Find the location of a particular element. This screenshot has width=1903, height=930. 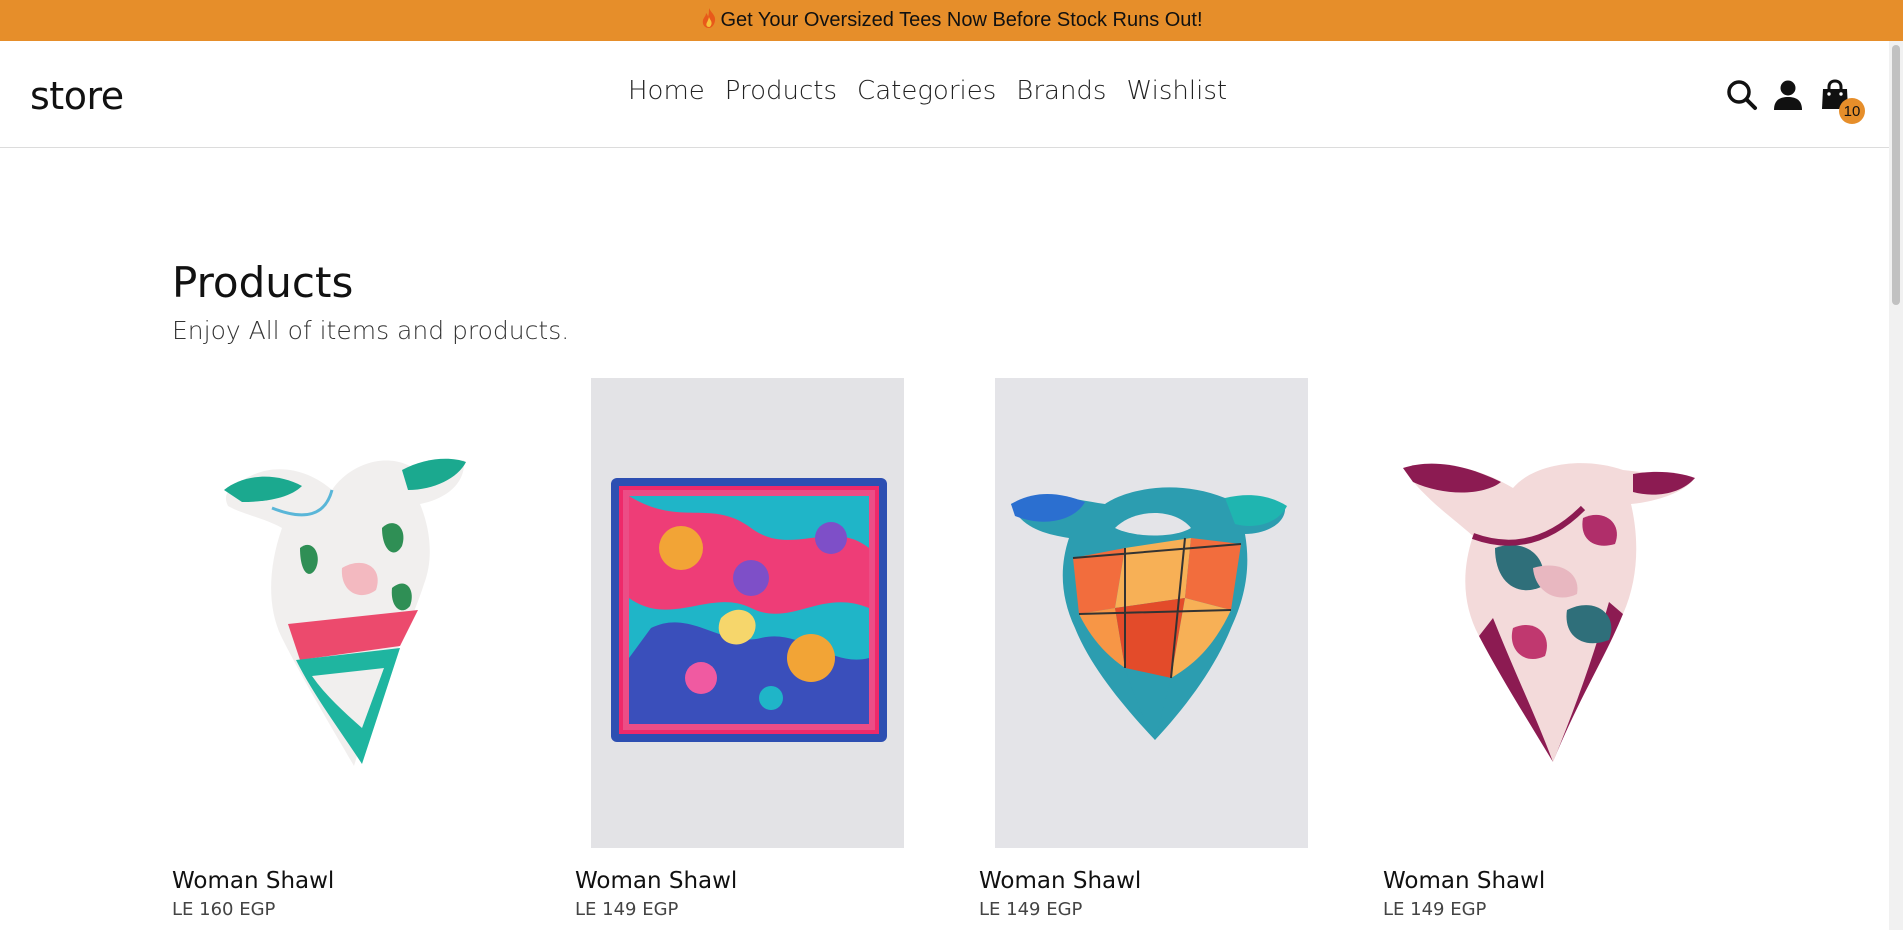

product-card: Woman Shawl LE 160 EGP is located at coordinates (344, 649).